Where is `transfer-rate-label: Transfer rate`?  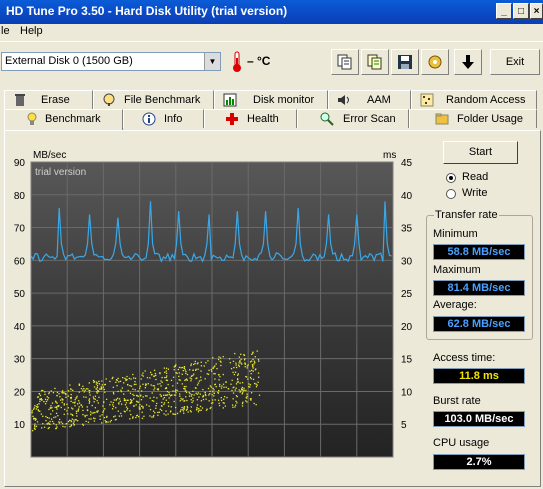 transfer-rate-label: Transfer rate is located at coordinates (466, 215).